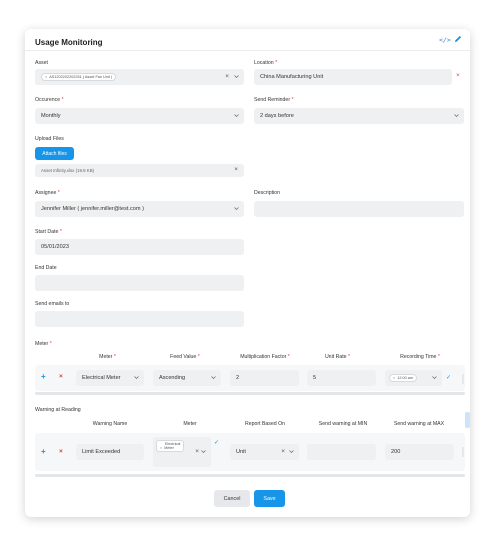  I want to click on warning-row-overflow, so click(463, 452).